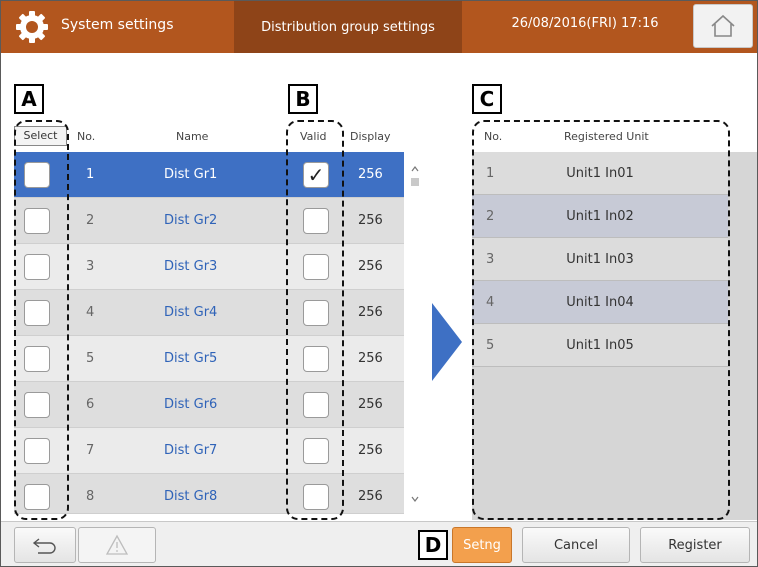 This screenshot has height=567, width=758. What do you see at coordinates (191, 312) in the screenshot?
I see `group-name: Dist Gr4` at bounding box center [191, 312].